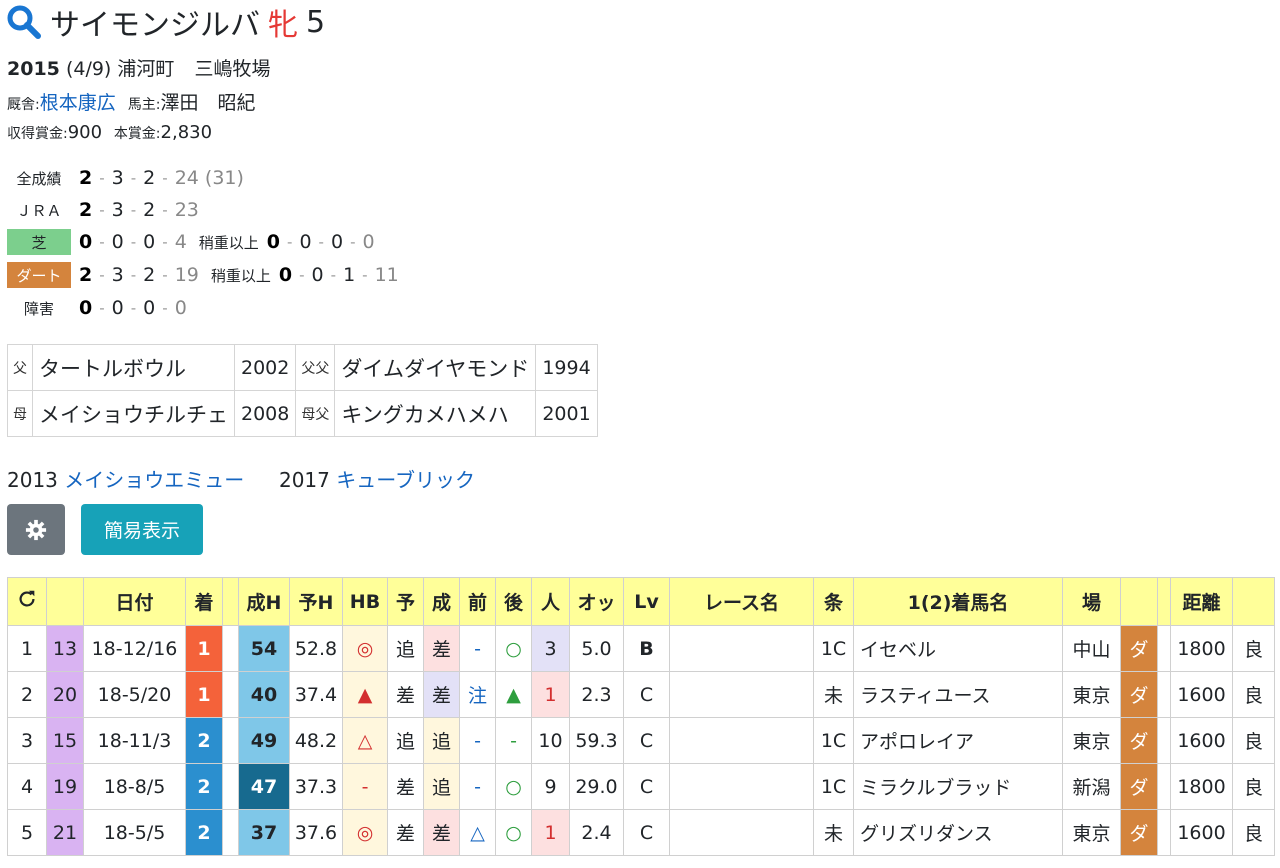  What do you see at coordinates (958, 740) in the screenshot?
I see `cell-winner: アポロレイア` at bounding box center [958, 740].